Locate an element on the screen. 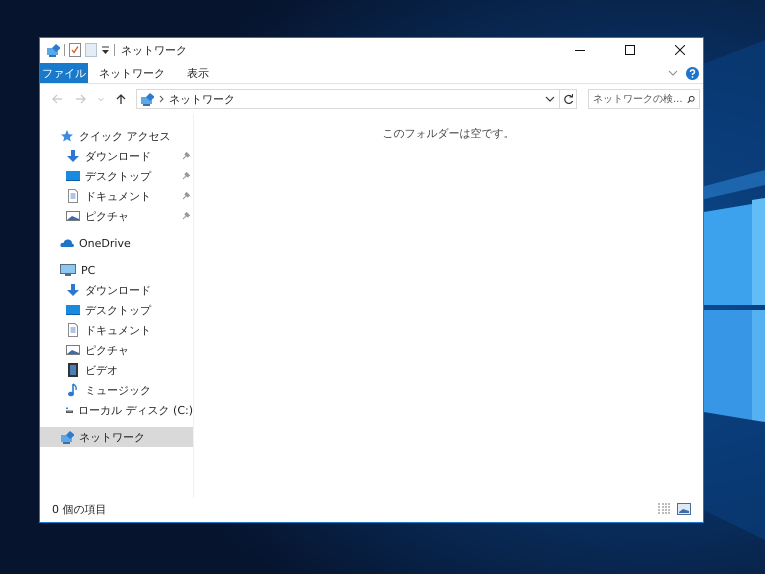 This screenshot has height=574, width=765. ribbon-tab: ネットワーク is located at coordinates (132, 73).